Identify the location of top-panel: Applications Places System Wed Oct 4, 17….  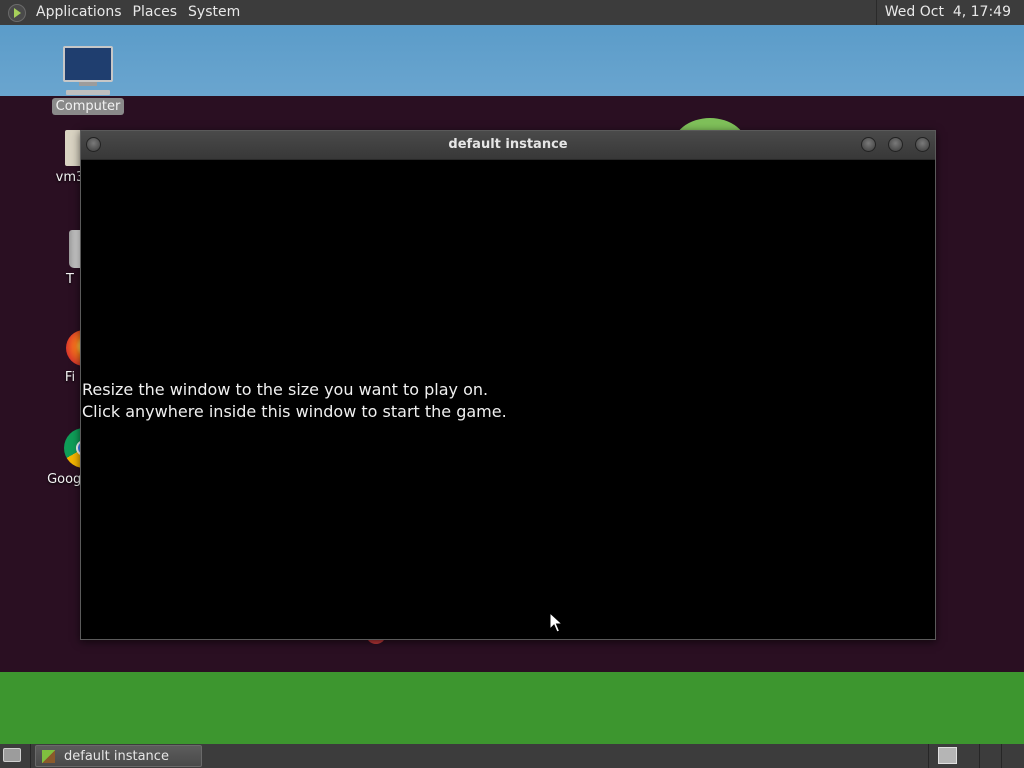
(512, 12).